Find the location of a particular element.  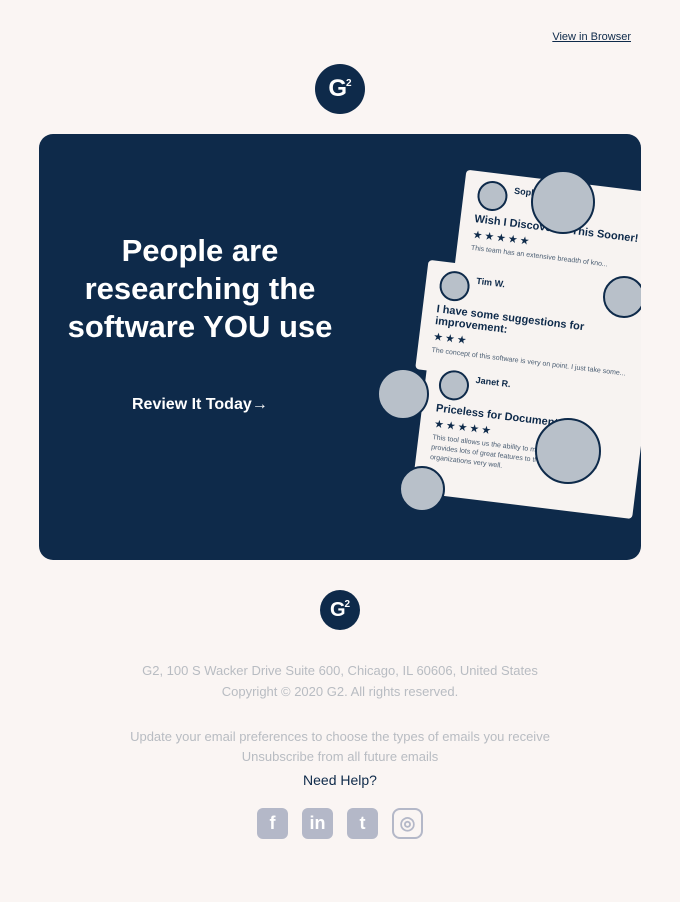

g2-logo: G2 is located at coordinates (340, 89).